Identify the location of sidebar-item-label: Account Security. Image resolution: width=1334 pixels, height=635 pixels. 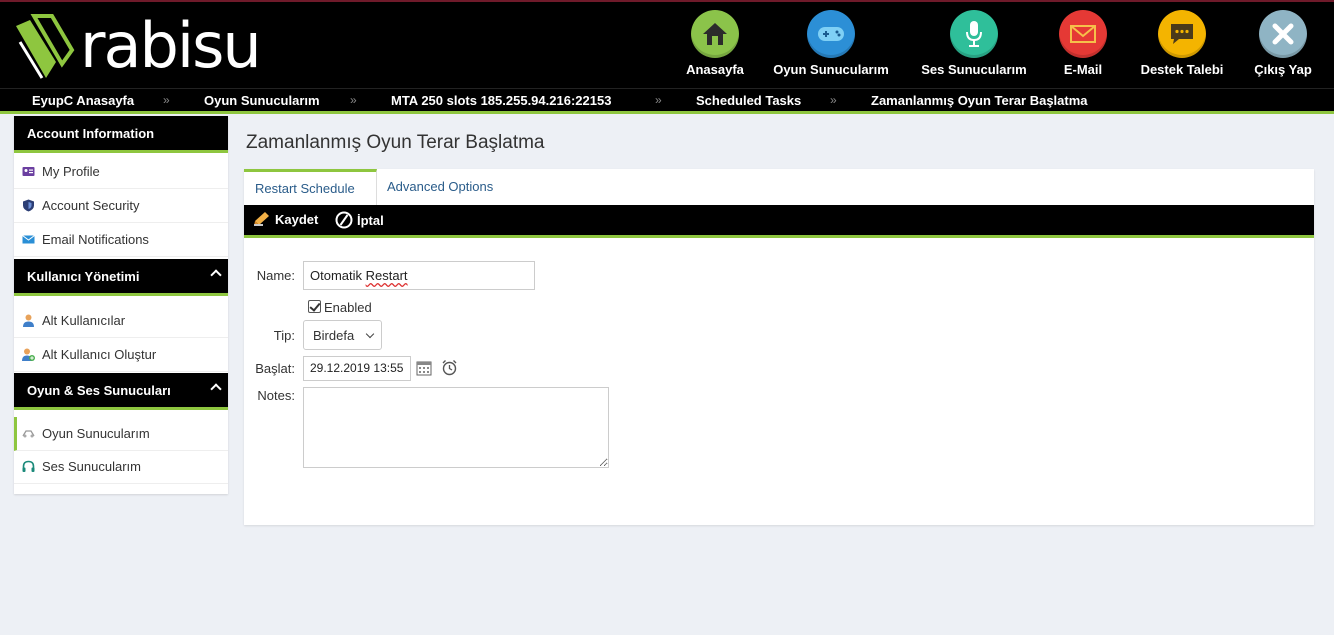
(91, 205).